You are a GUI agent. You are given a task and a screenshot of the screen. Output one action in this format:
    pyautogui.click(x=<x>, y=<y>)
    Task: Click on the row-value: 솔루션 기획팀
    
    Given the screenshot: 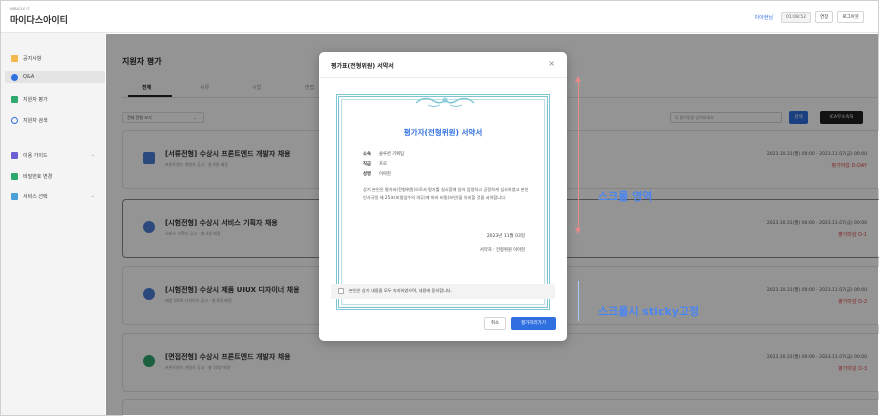 What is the action you would take?
    pyautogui.click(x=392, y=154)
    